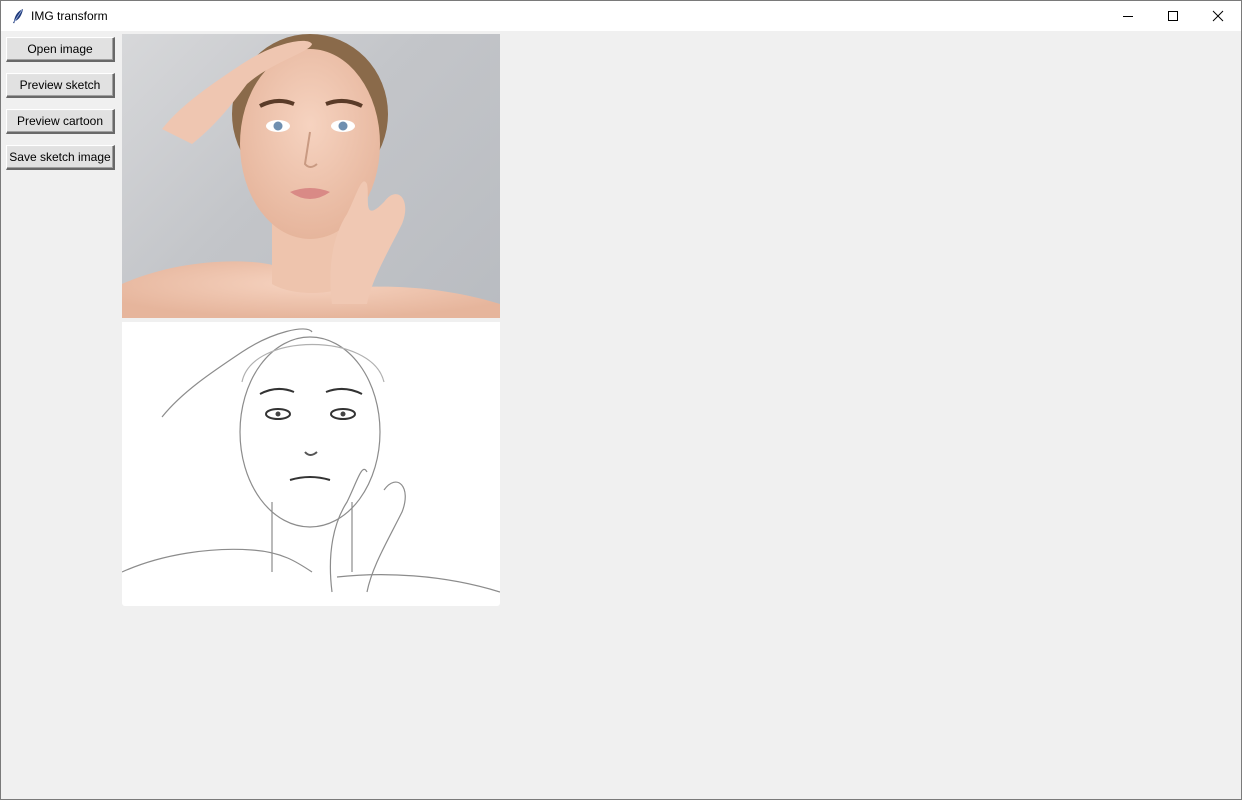  What do you see at coordinates (60, 121) in the screenshot?
I see `preview-cartoon-button: Preview cartoon` at bounding box center [60, 121].